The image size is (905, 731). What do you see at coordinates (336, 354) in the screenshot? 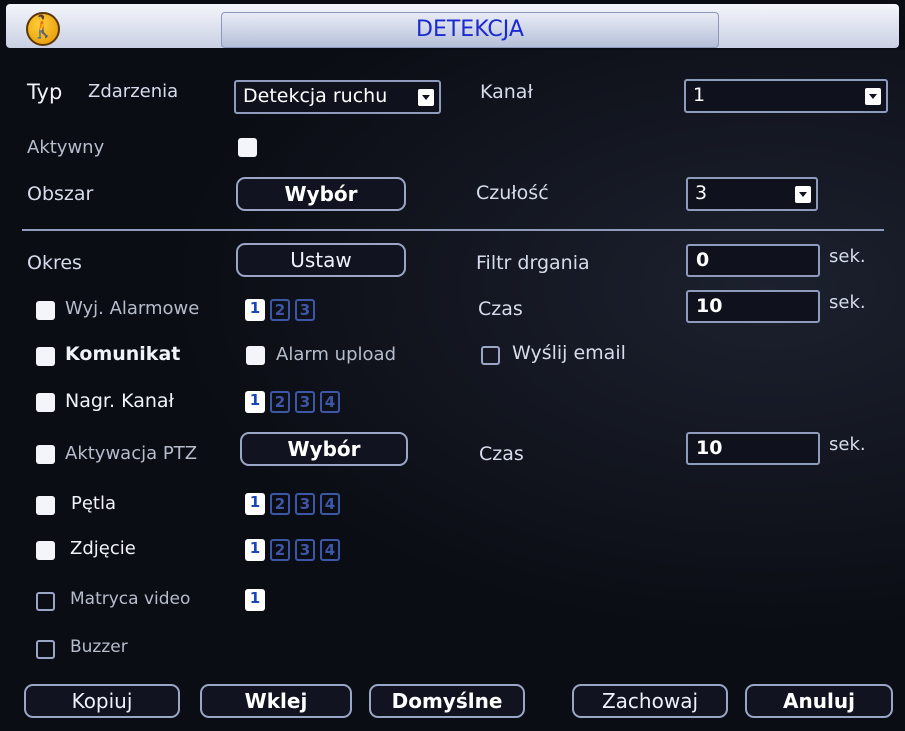
I see `alarm-upload-label: Alarm upload` at bounding box center [336, 354].